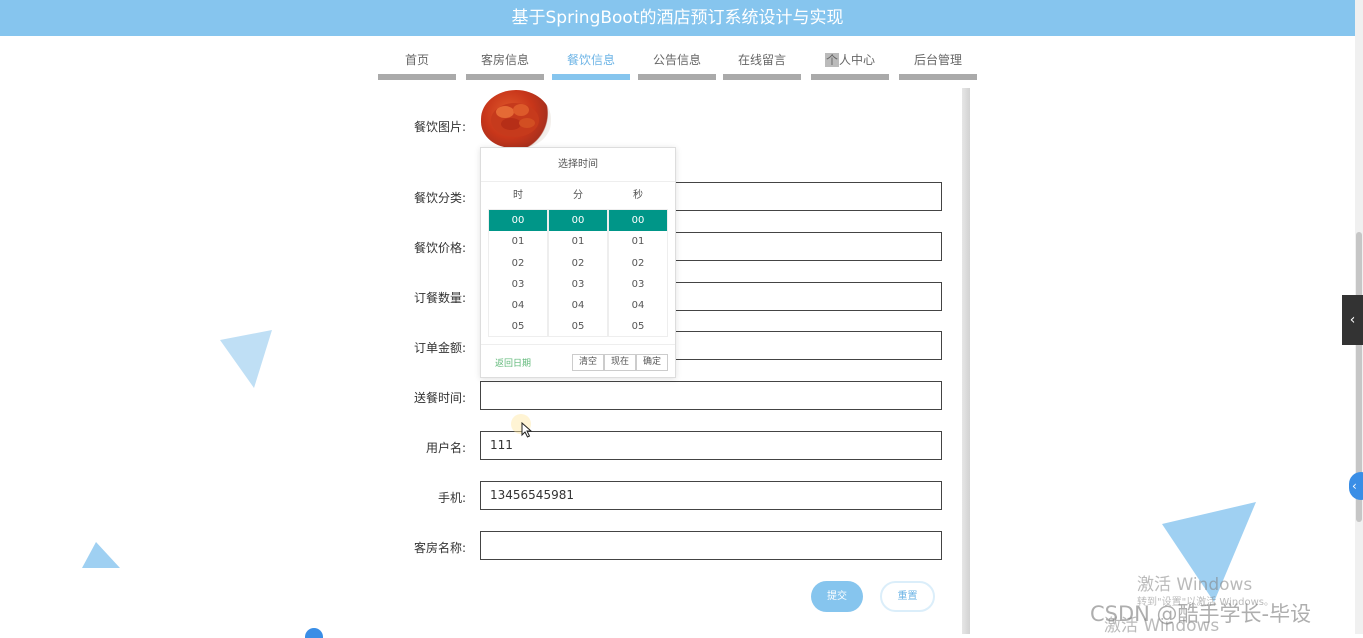  I want to click on second-option: 05, so click(638, 326).